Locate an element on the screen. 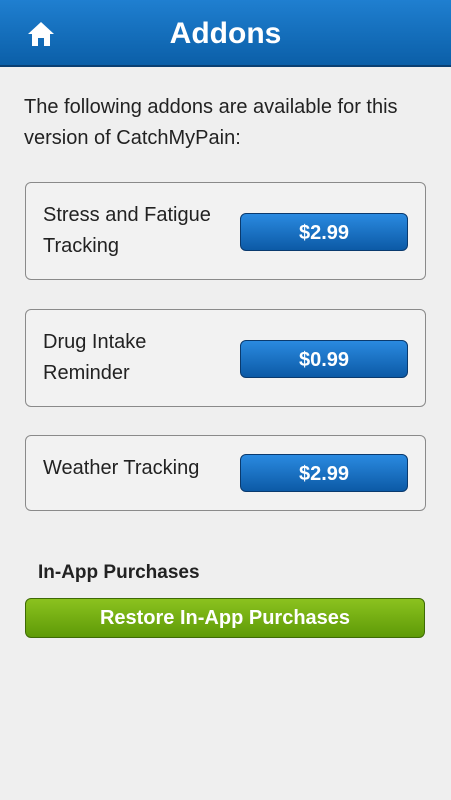 The image size is (451, 800). restore-purchases-button: Restore In-App Purchases is located at coordinates (225, 618).